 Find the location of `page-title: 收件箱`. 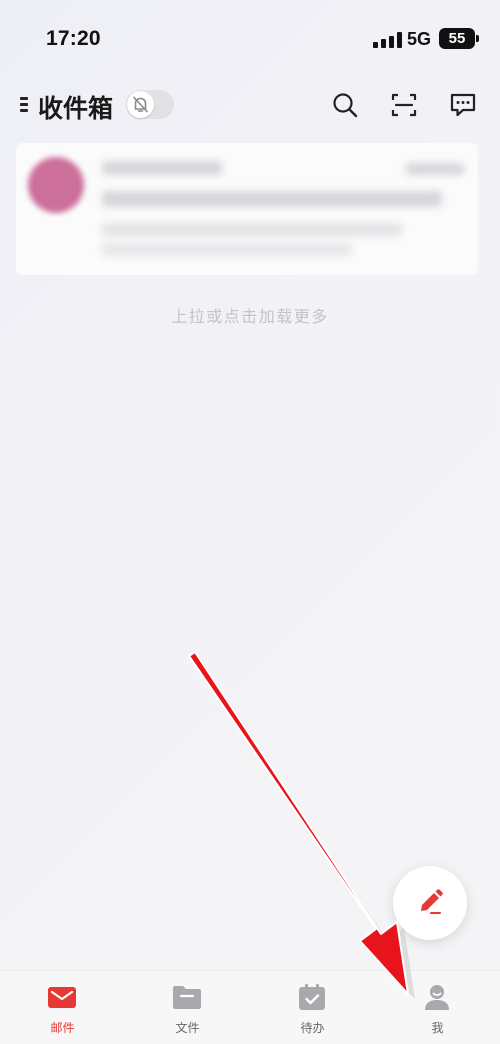

page-title: 收件箱 is located at coordinates (75, 107).